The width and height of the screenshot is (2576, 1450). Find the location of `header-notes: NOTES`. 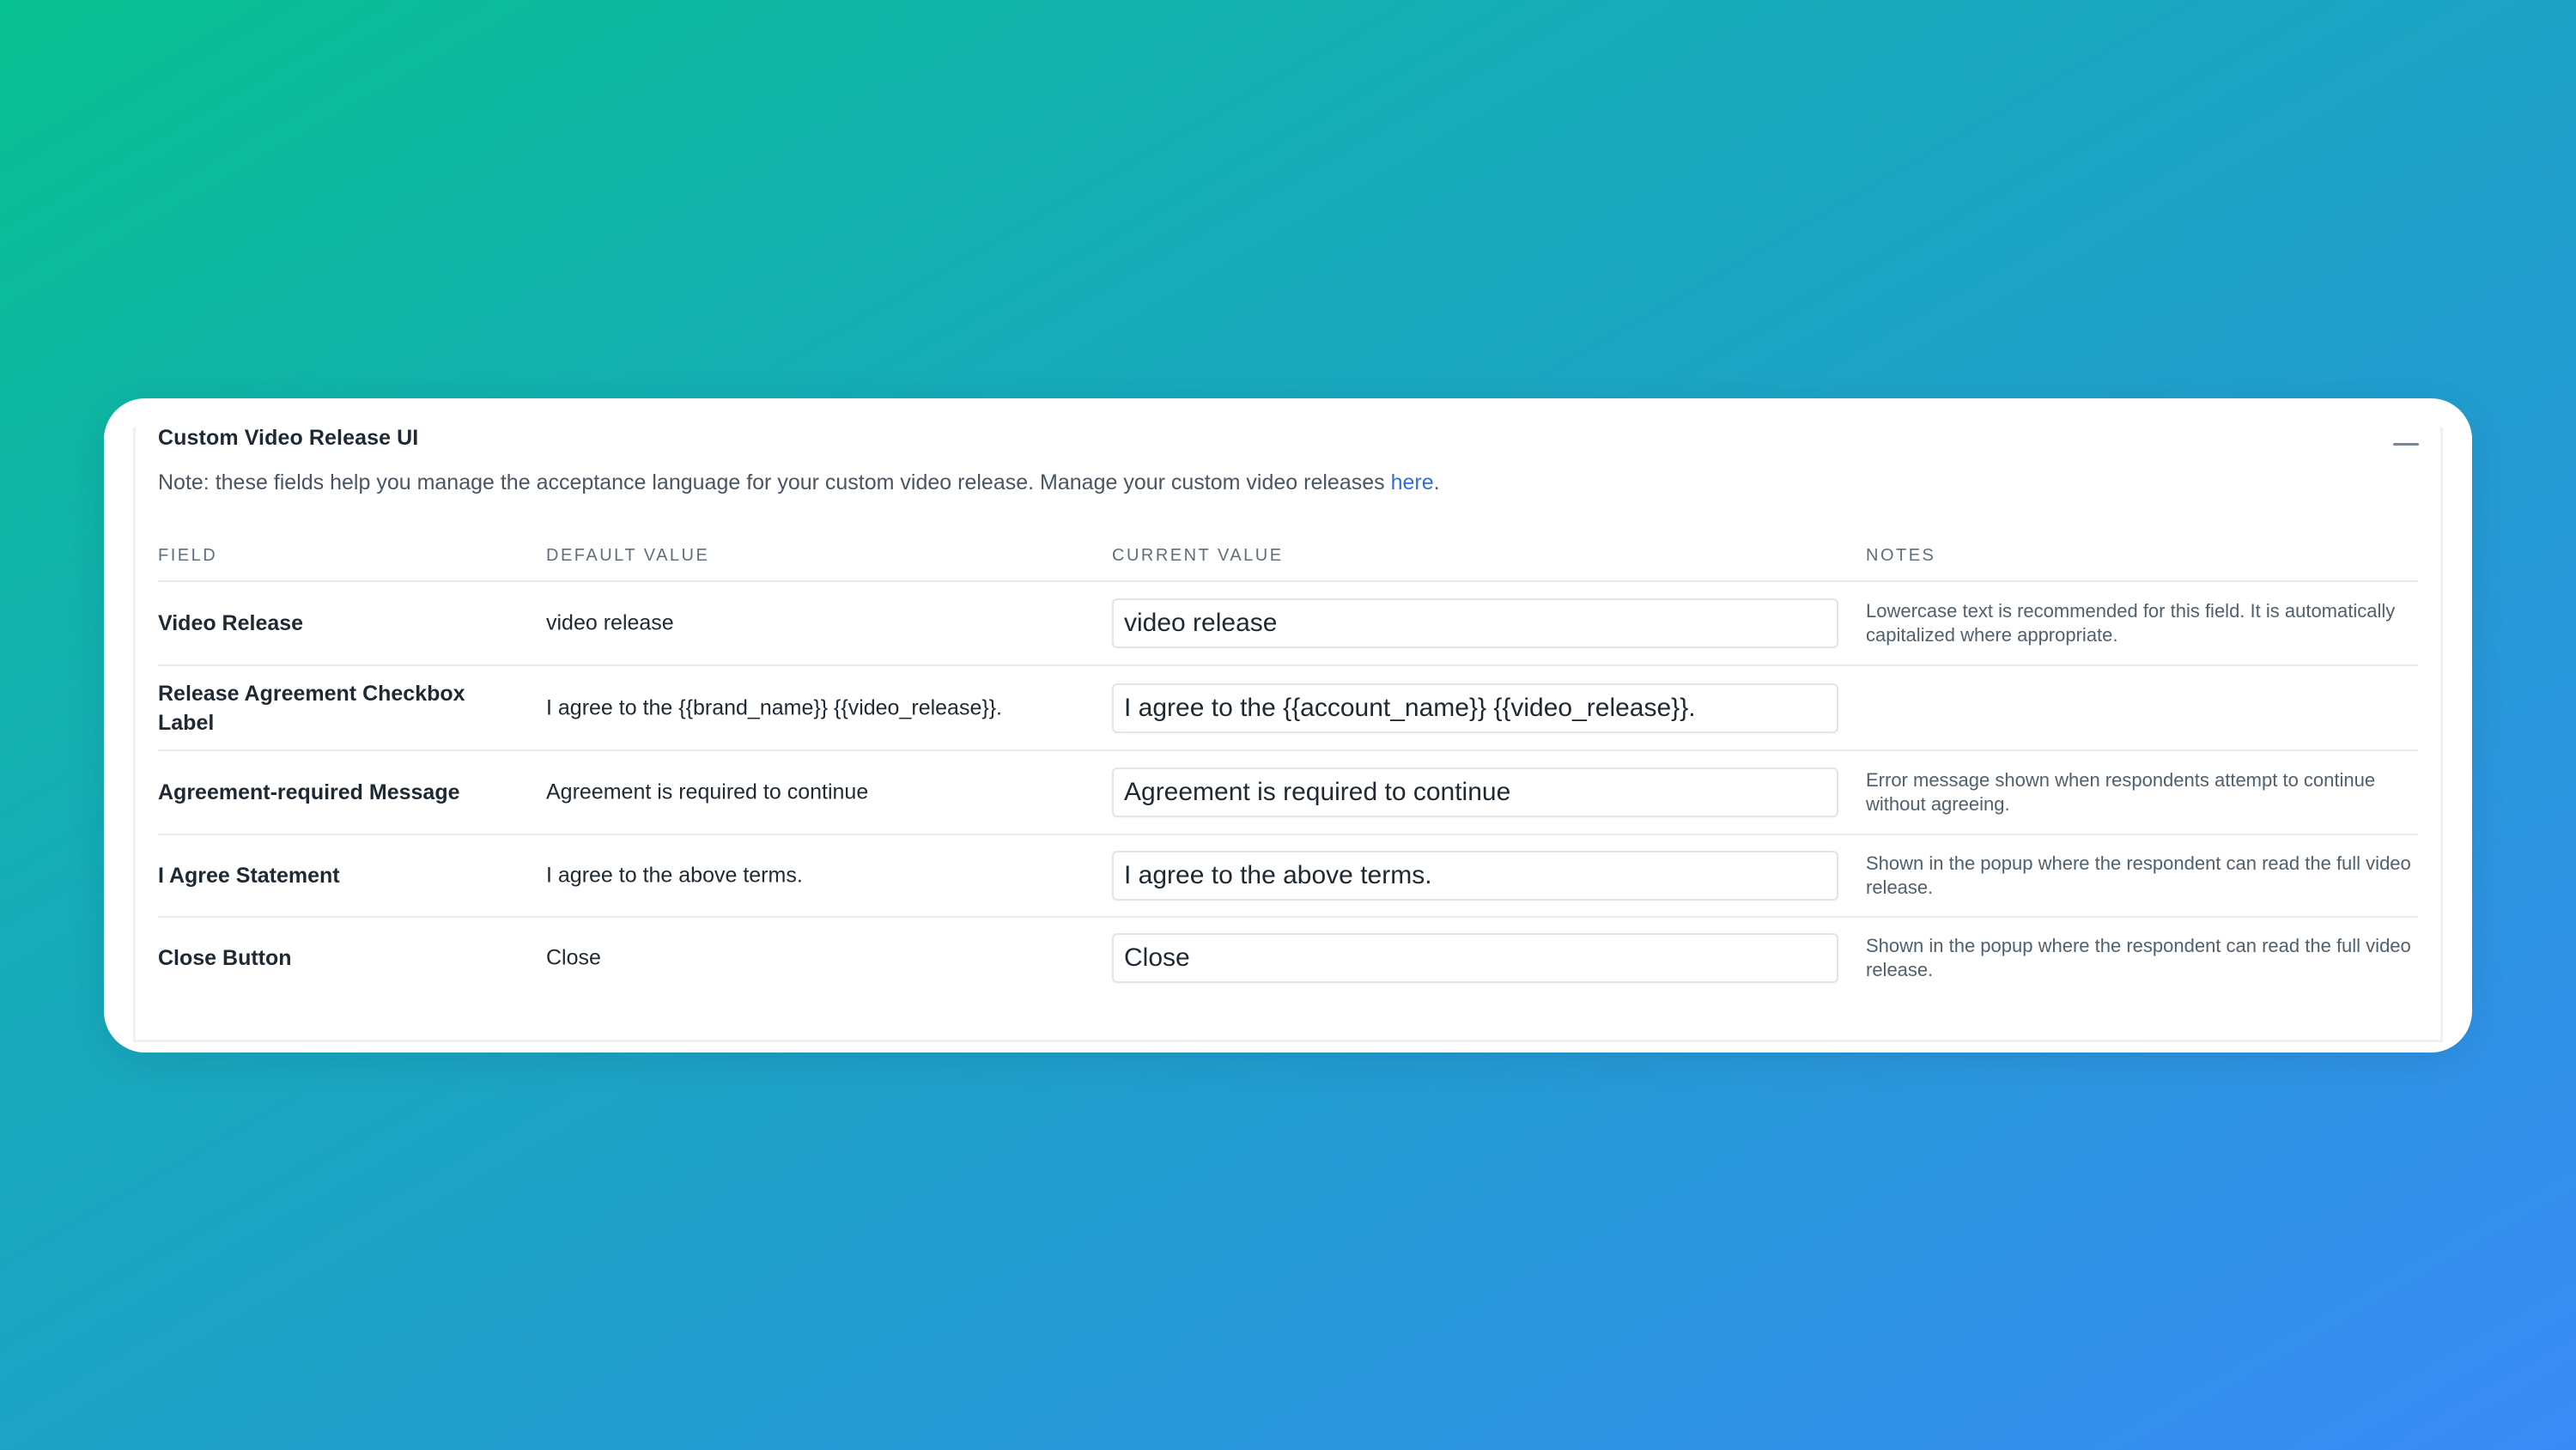

header-notes: NOTES is located at coordinates (1901, 555).